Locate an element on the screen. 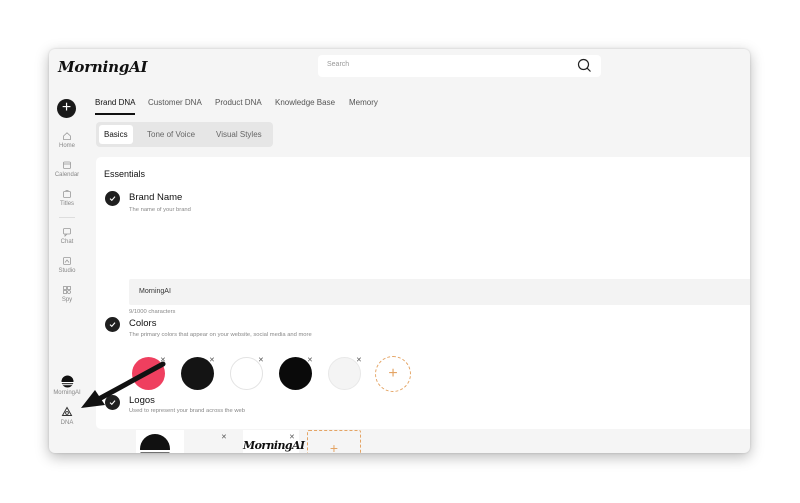 The height and width of the screenshot is (503, 800). brand-name-input: MorningAI is located at coordinates (439, 292).